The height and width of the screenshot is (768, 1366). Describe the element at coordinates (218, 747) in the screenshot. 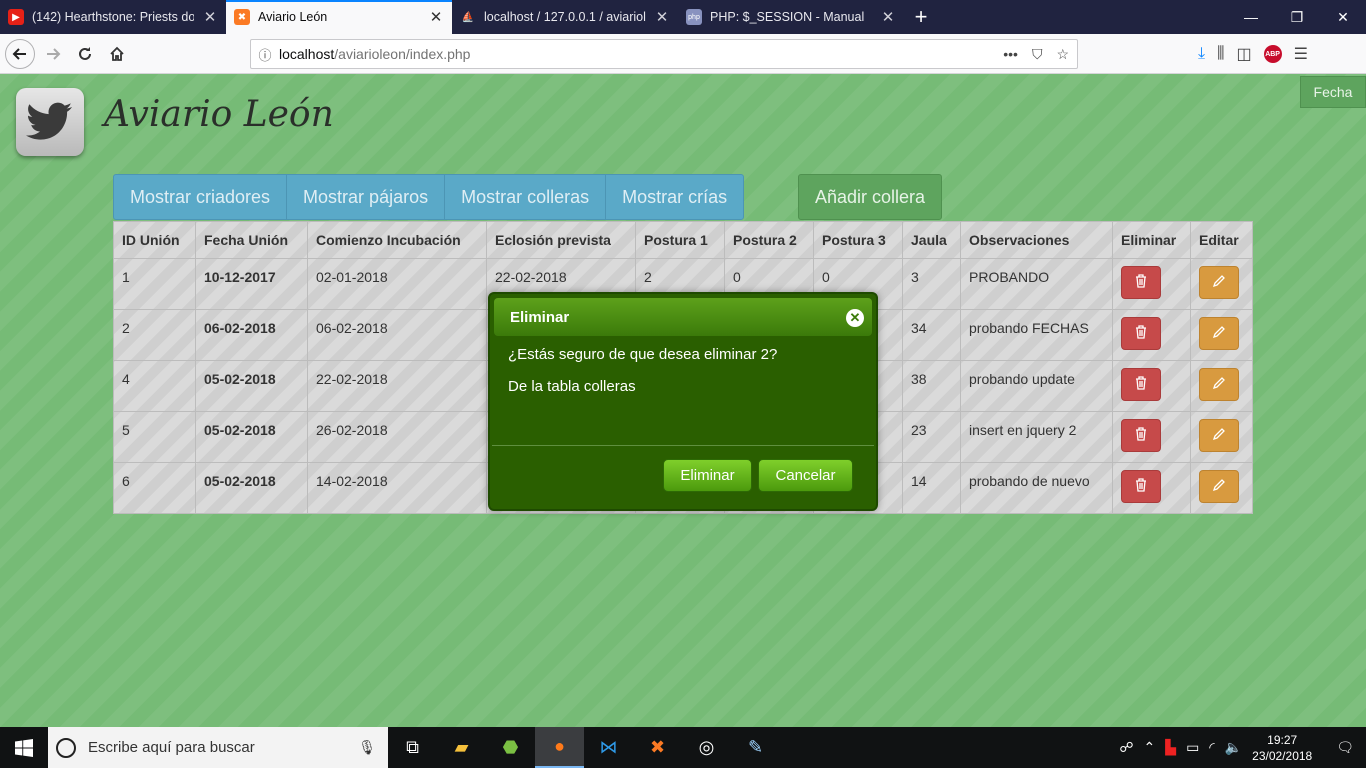

I see `taskbar-search: Escribe aquí para buscar 🎙` at that location.